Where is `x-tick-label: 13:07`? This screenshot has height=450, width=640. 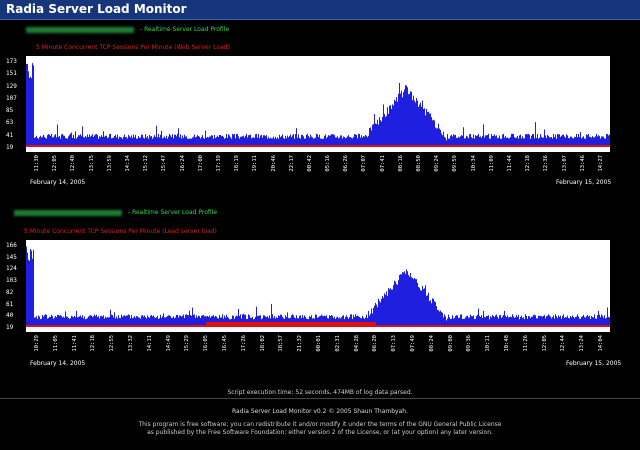
x-tick-label: 13:07 is located at coordinates (564, 163).